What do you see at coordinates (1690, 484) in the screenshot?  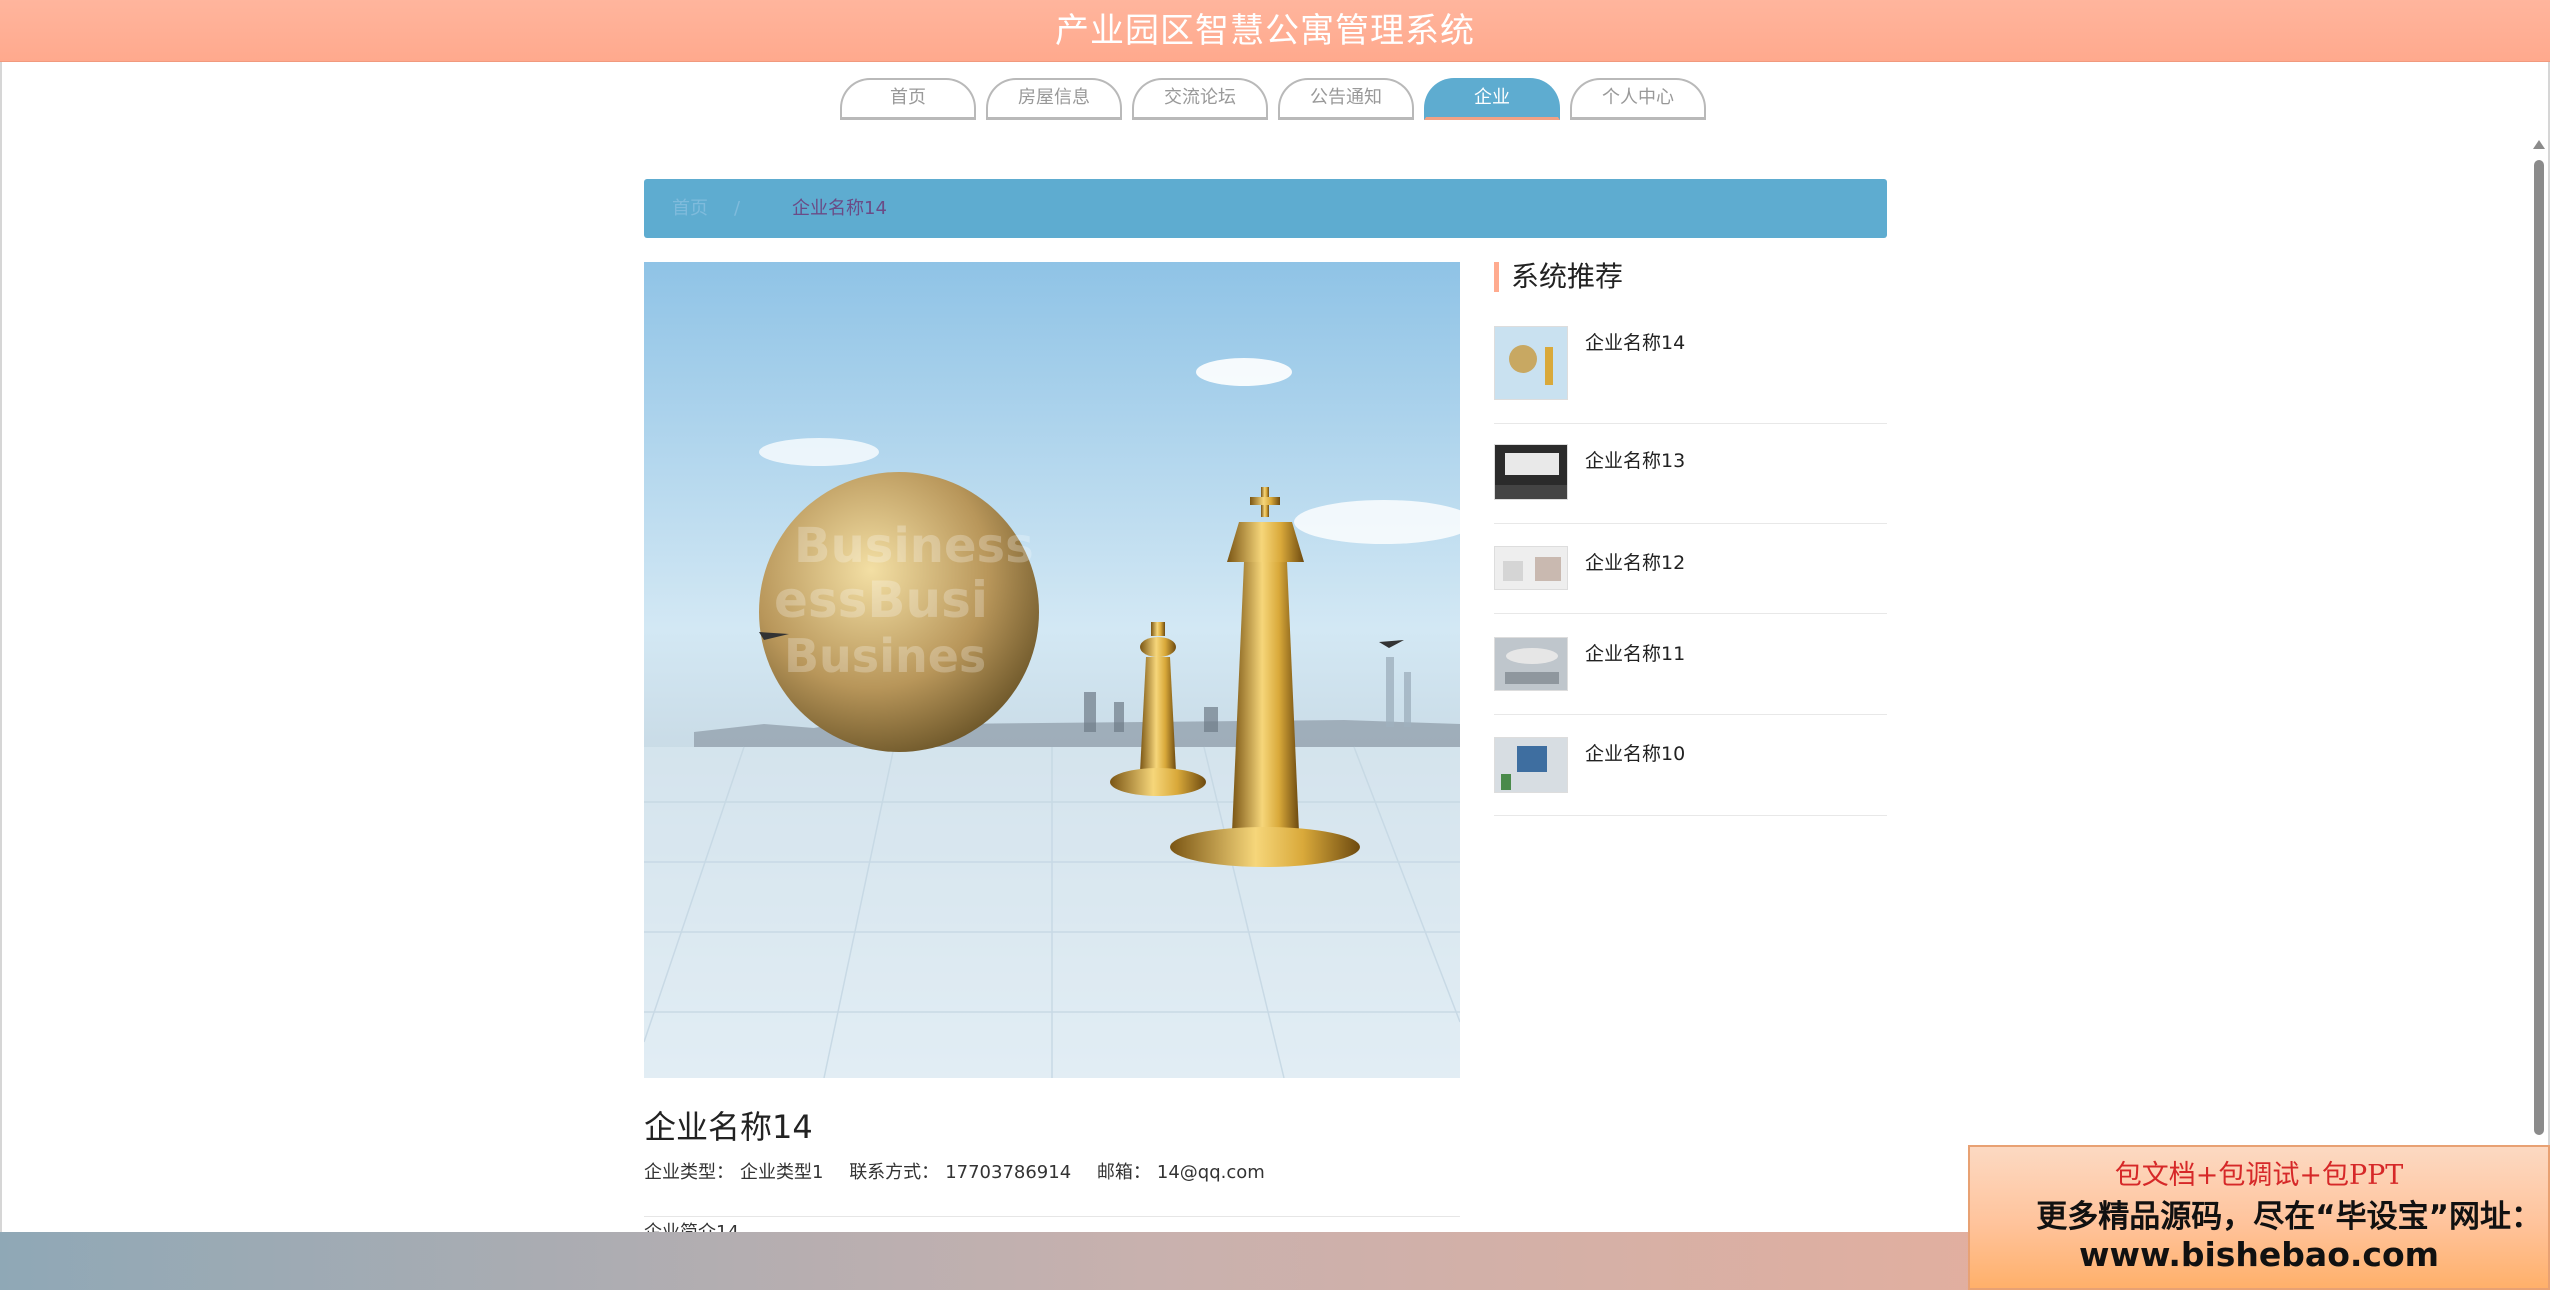 I see `recommend-item: 企业名称13` at bounding box center [1690, 484].